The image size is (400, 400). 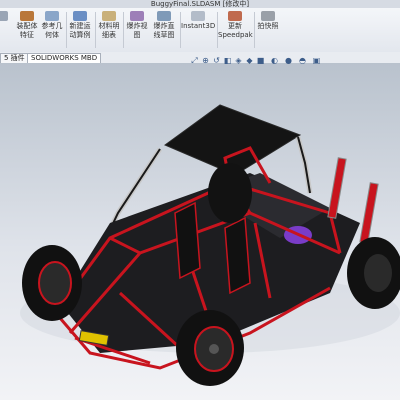 I want to click on button-label: 拍快照, so click(x=268, y=26).